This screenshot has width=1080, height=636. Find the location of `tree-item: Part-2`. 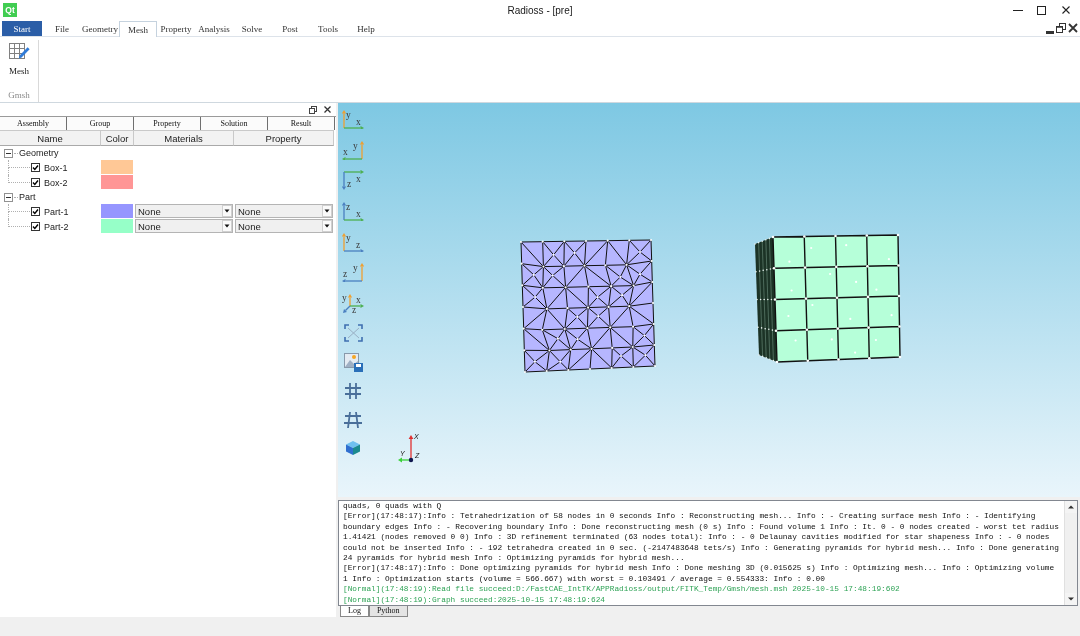

tree-item: Part-2 is located at coordinates (56, 226).